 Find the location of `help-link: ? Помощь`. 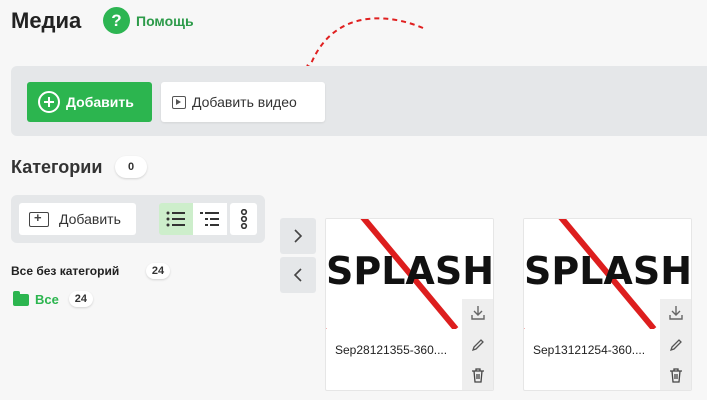

help-link: ? Помощь is located at coordinates (148, 20).